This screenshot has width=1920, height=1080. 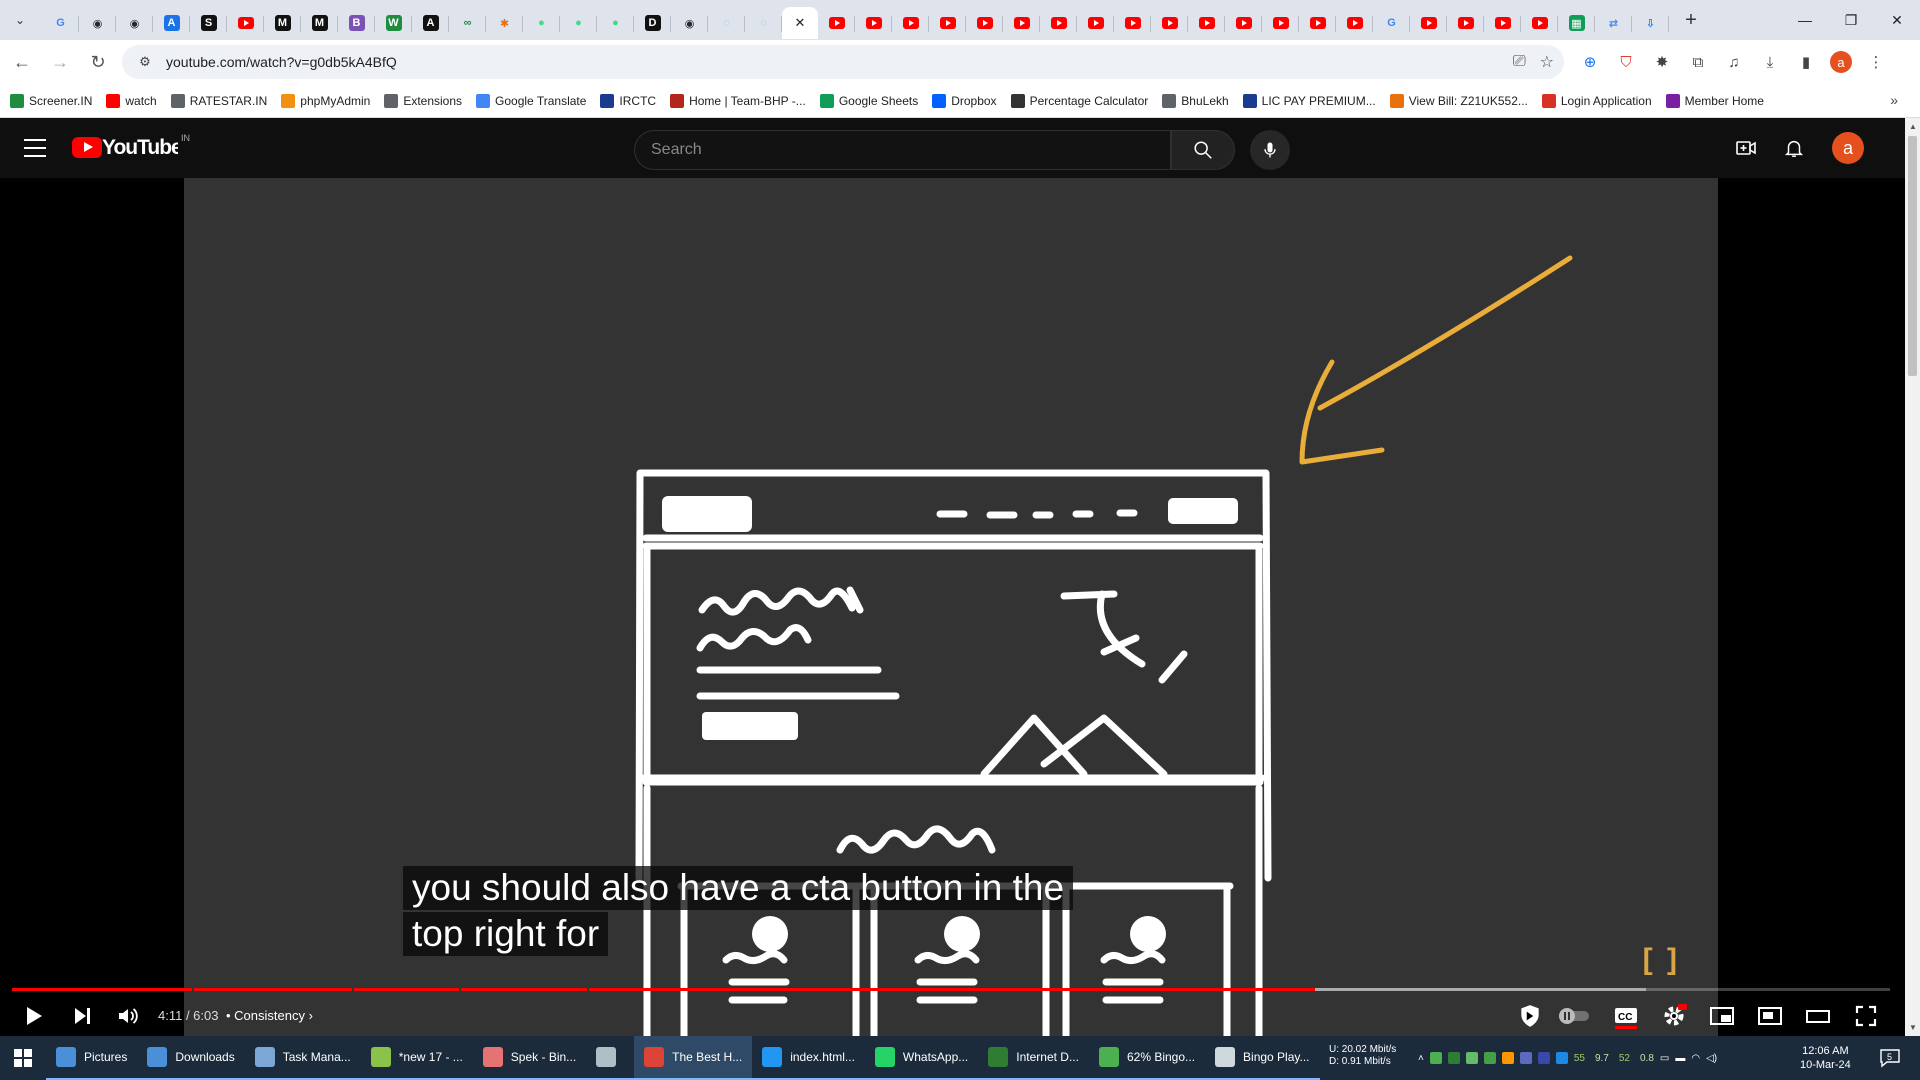 What do you see at coordinates (1507, 1058) in the screenshot?
I see `tray-search-icon` at bounding box center [1507, 1058].